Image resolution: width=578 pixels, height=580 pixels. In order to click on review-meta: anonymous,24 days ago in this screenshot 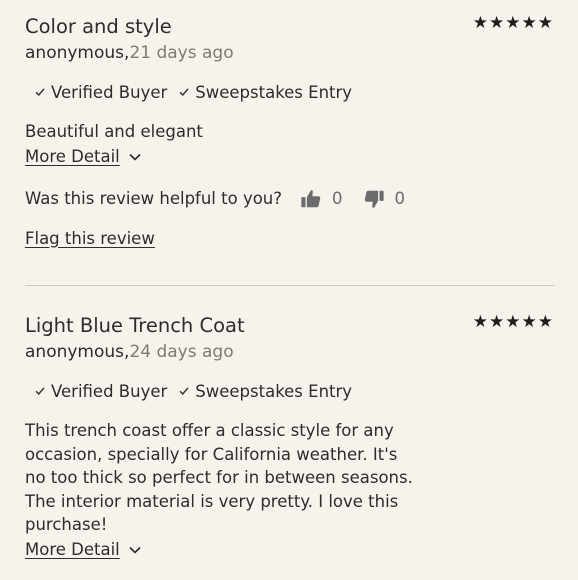, I will do `click(289, 352)`.